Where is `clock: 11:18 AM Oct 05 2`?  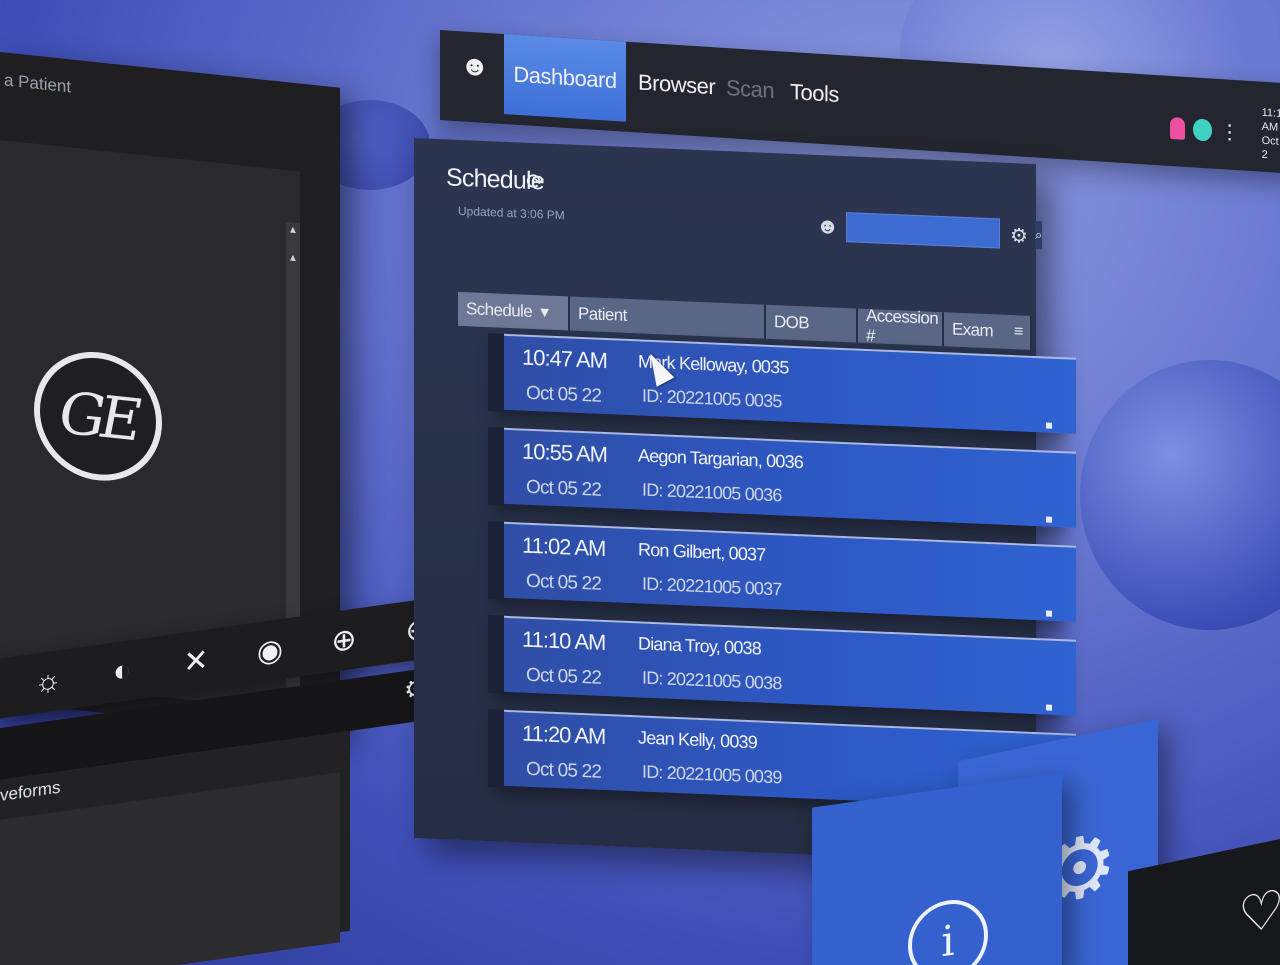
clock: 11:18 AM Oct 05 2 is located at coordinates (1271, 135).